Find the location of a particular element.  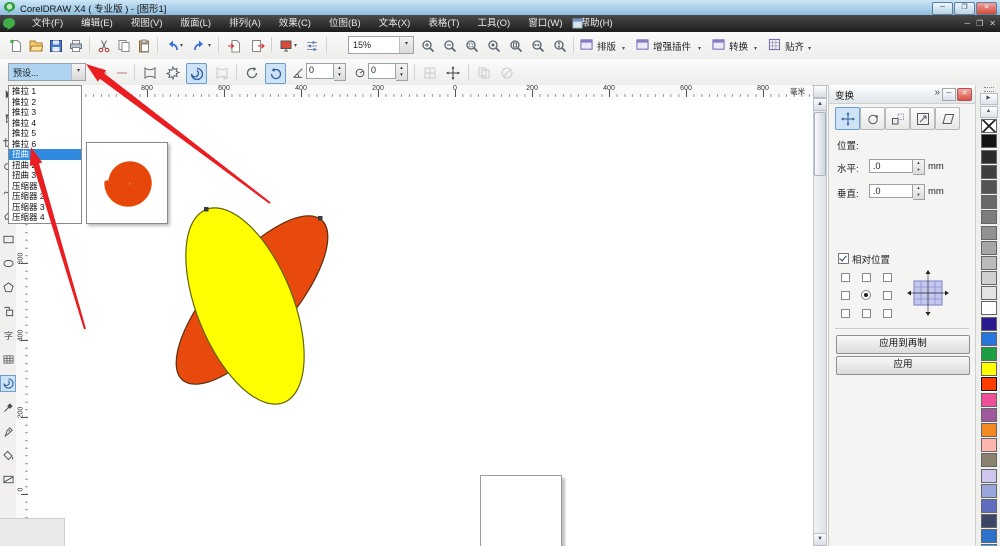

anchor-bottom-right is located at coordinates (887, 313).